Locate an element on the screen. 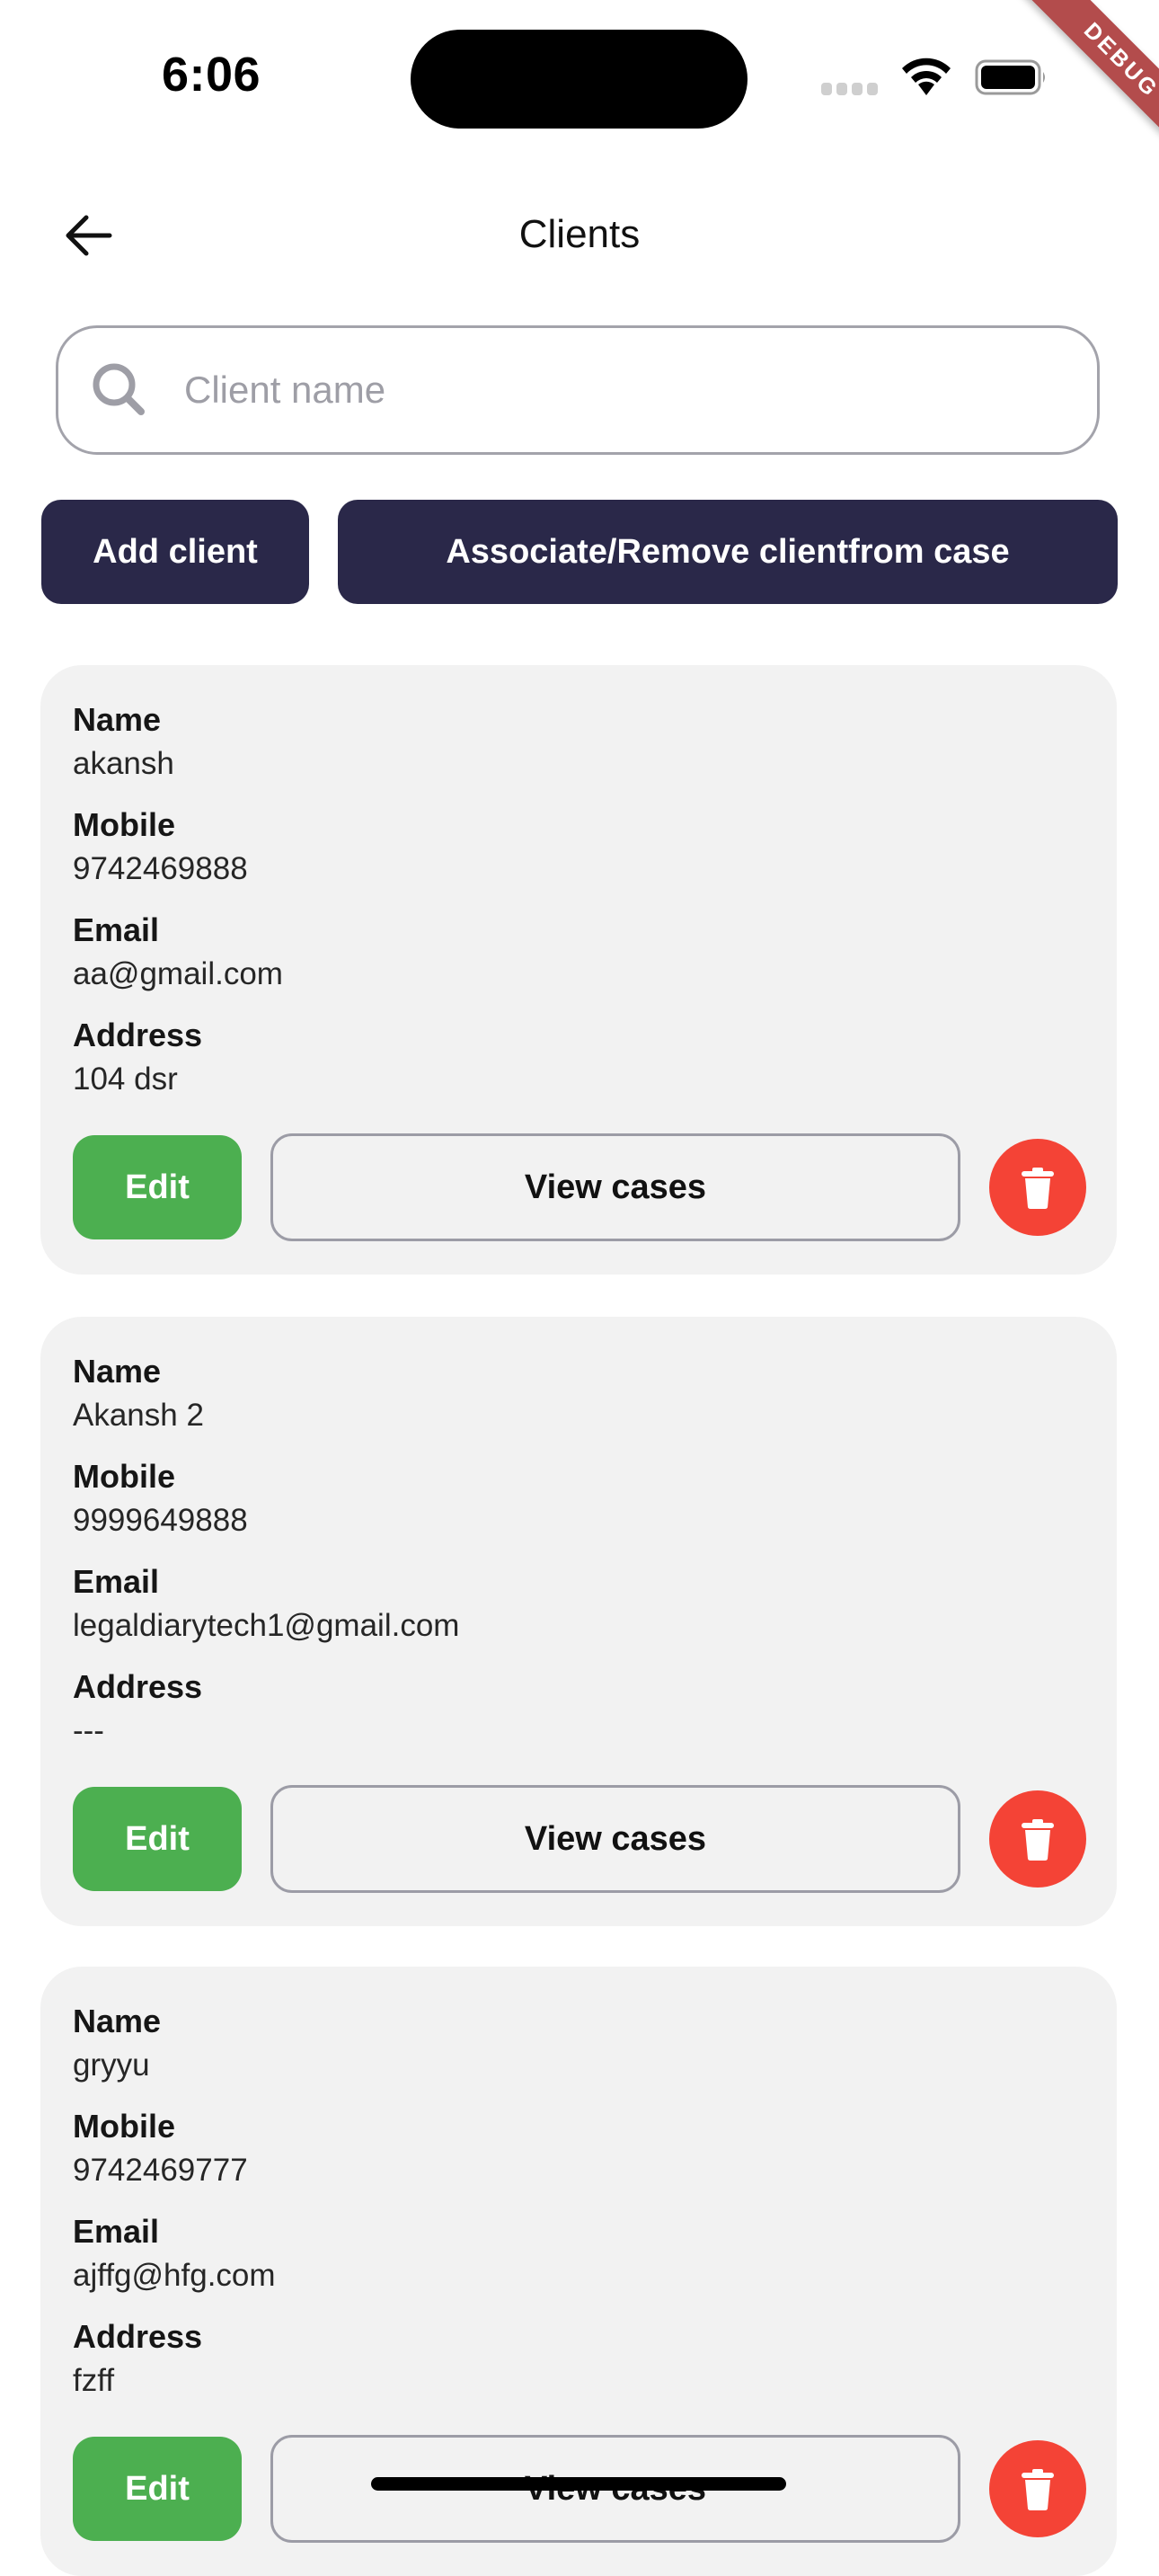 The image size is (1159, 2576). client-address: --- is located at coordinates (88, 1730).